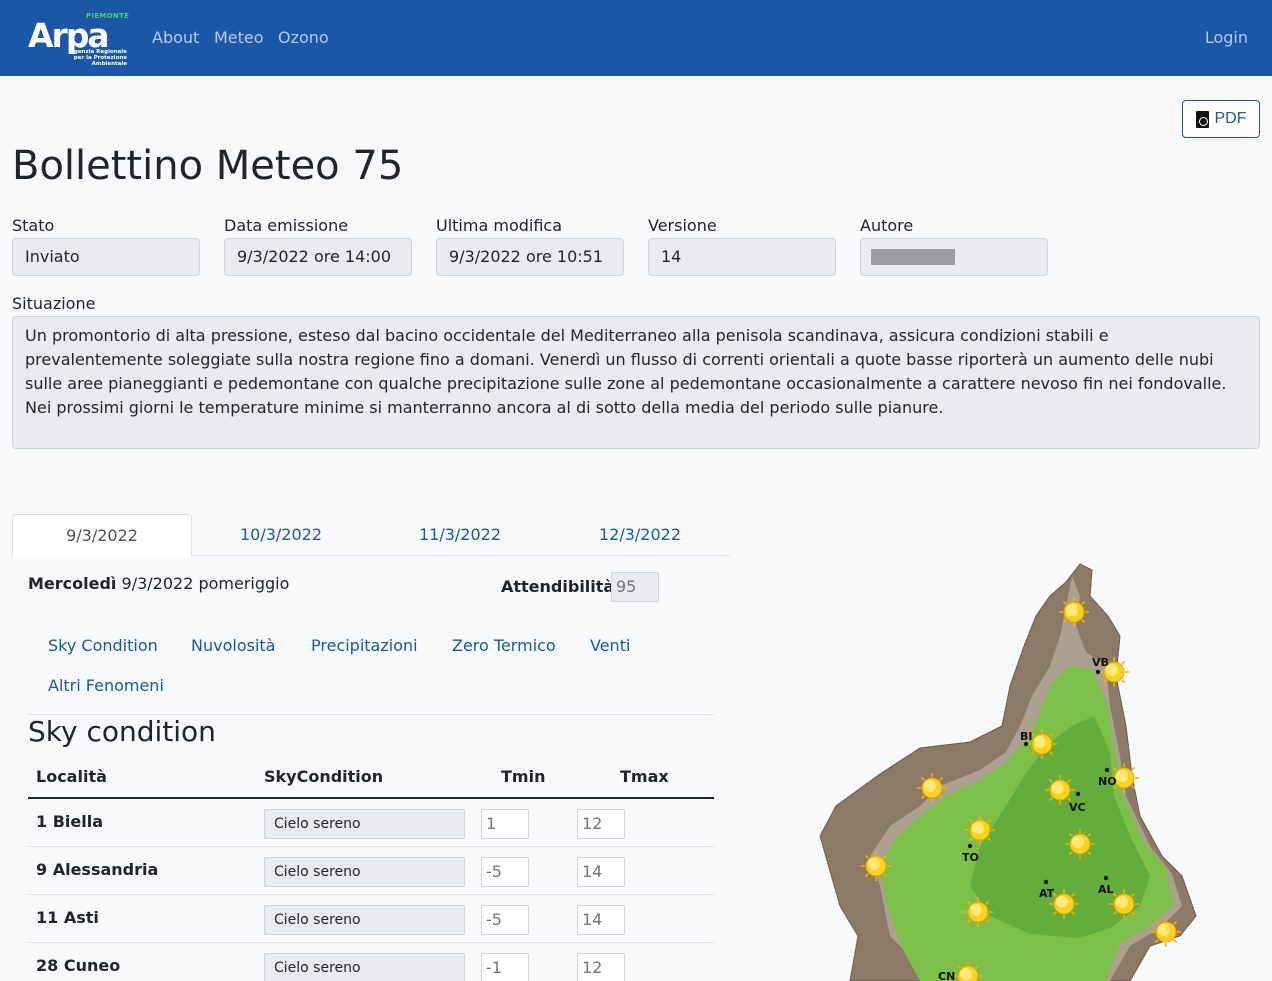 The width and height of the screenshot is (1272, 981). I want to click on map-label-vc: VC, so click(1077, 807).